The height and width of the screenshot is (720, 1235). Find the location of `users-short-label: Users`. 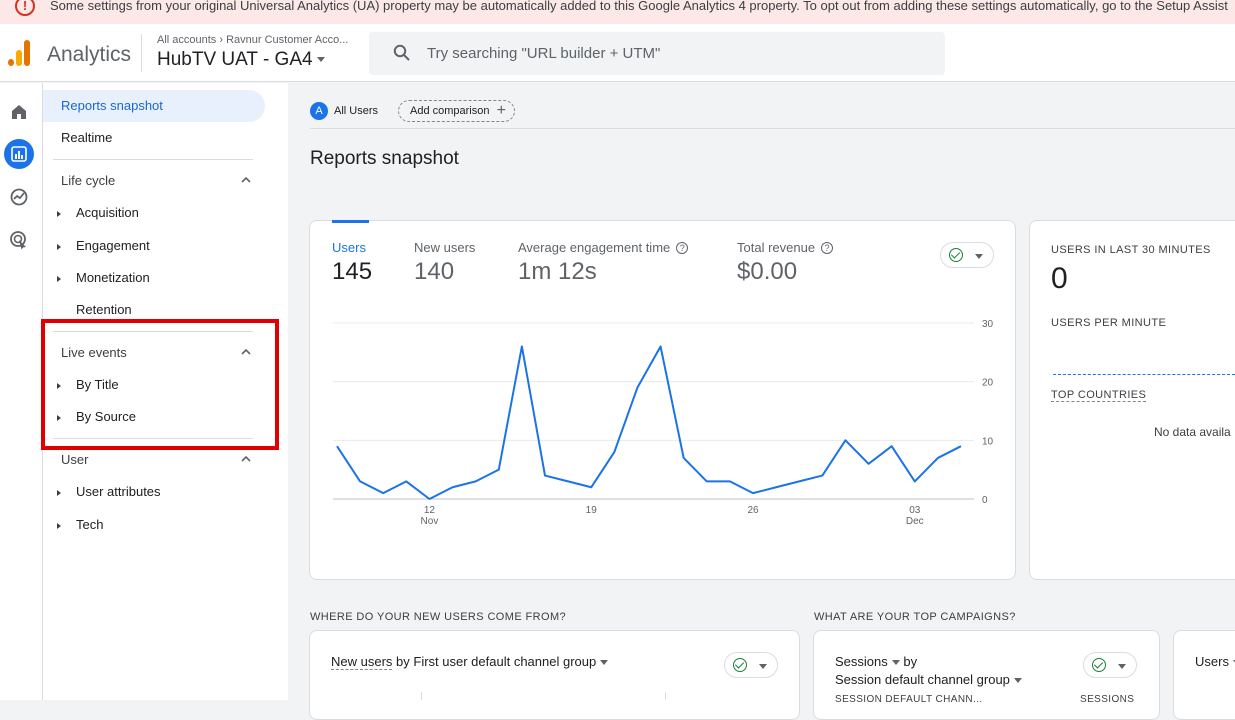

users-short-label: Users is located at coordinates (1212, 661).